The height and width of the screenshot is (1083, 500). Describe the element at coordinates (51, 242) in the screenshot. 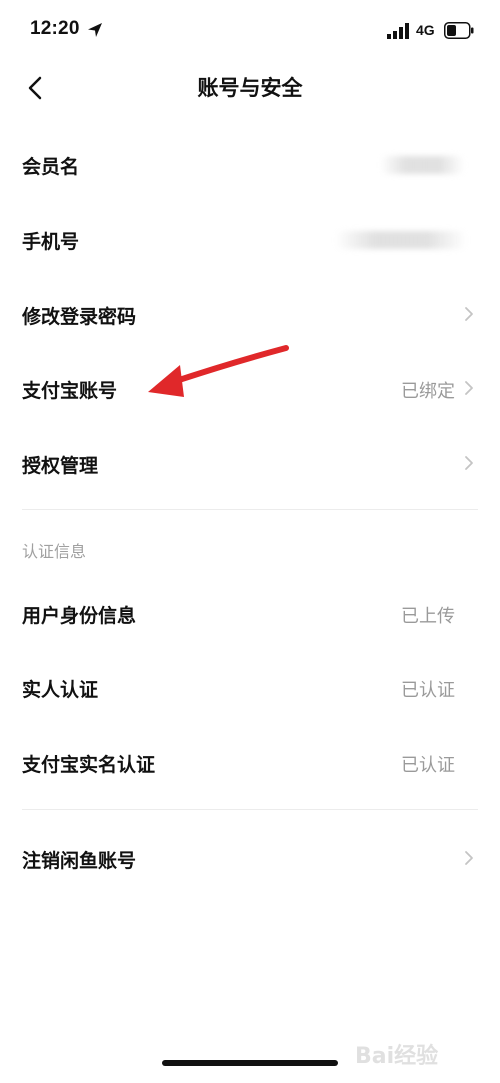

I see `row-label: 手机号` at that location.